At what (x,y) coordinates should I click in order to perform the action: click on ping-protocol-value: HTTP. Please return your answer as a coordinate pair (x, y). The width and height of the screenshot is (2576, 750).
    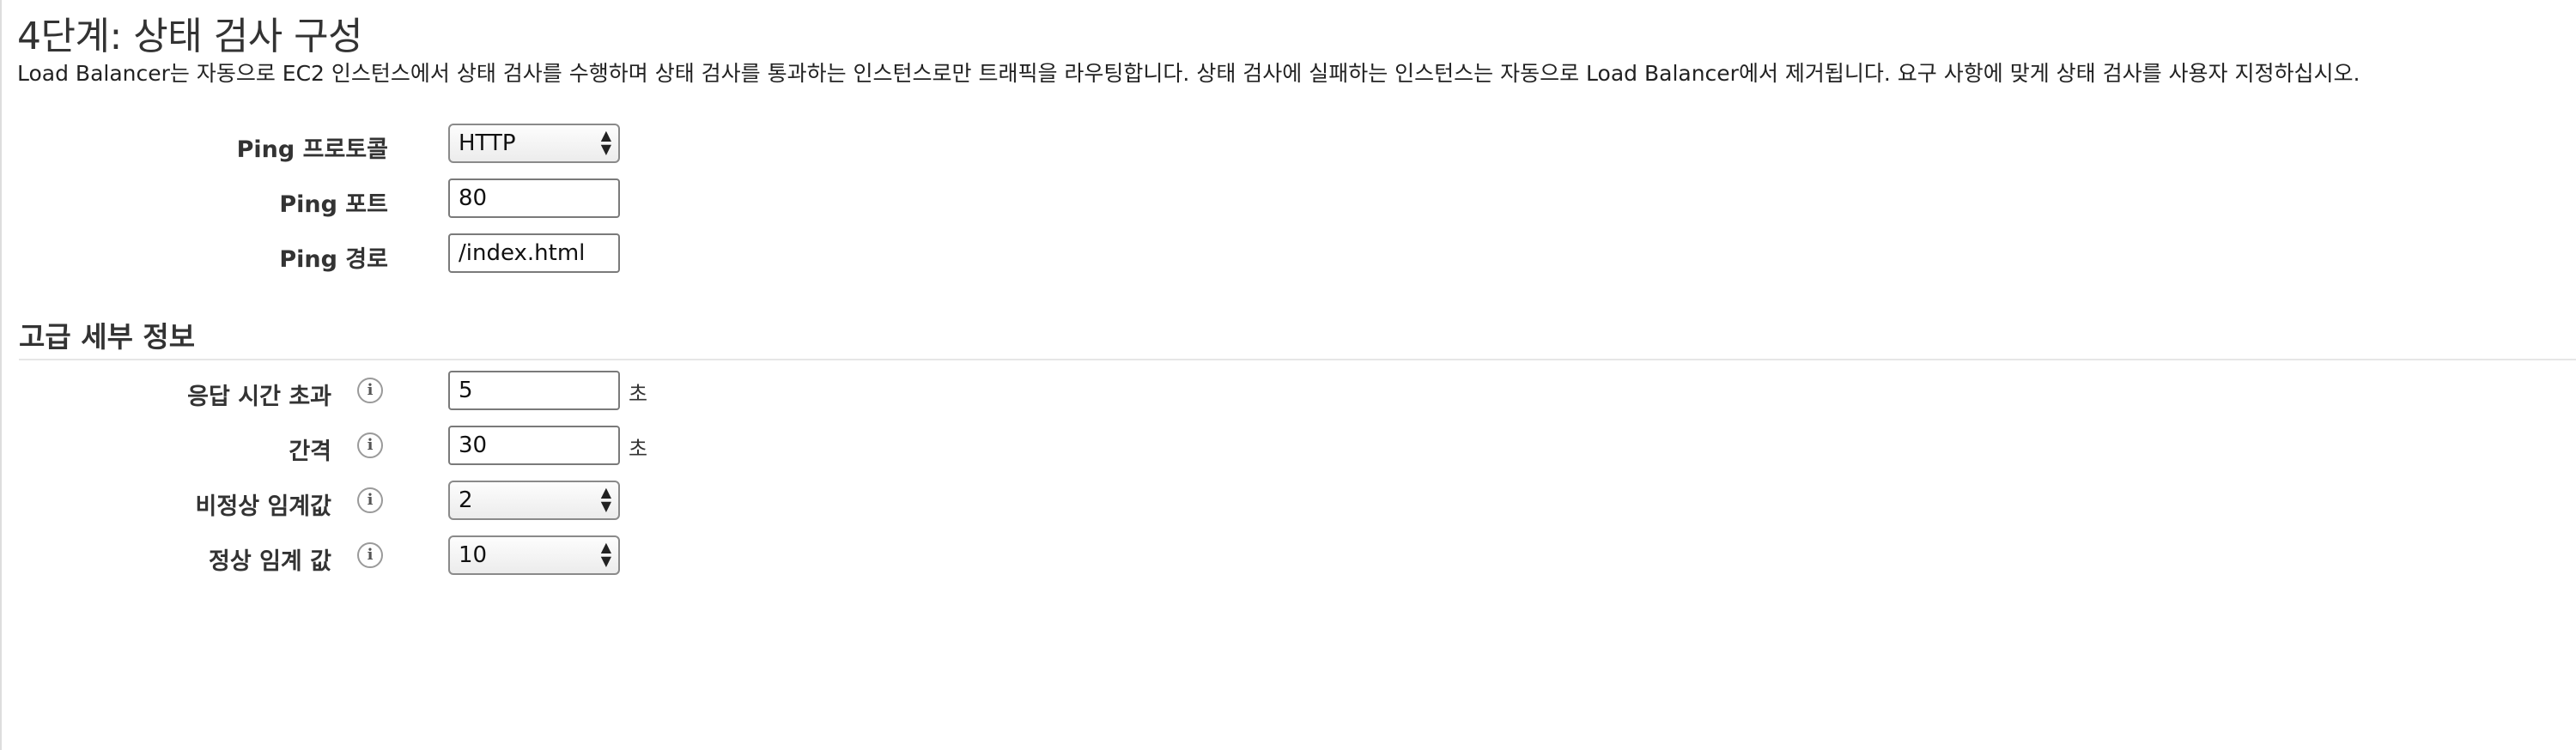
    Looking at the image, I should click on (488, 143).